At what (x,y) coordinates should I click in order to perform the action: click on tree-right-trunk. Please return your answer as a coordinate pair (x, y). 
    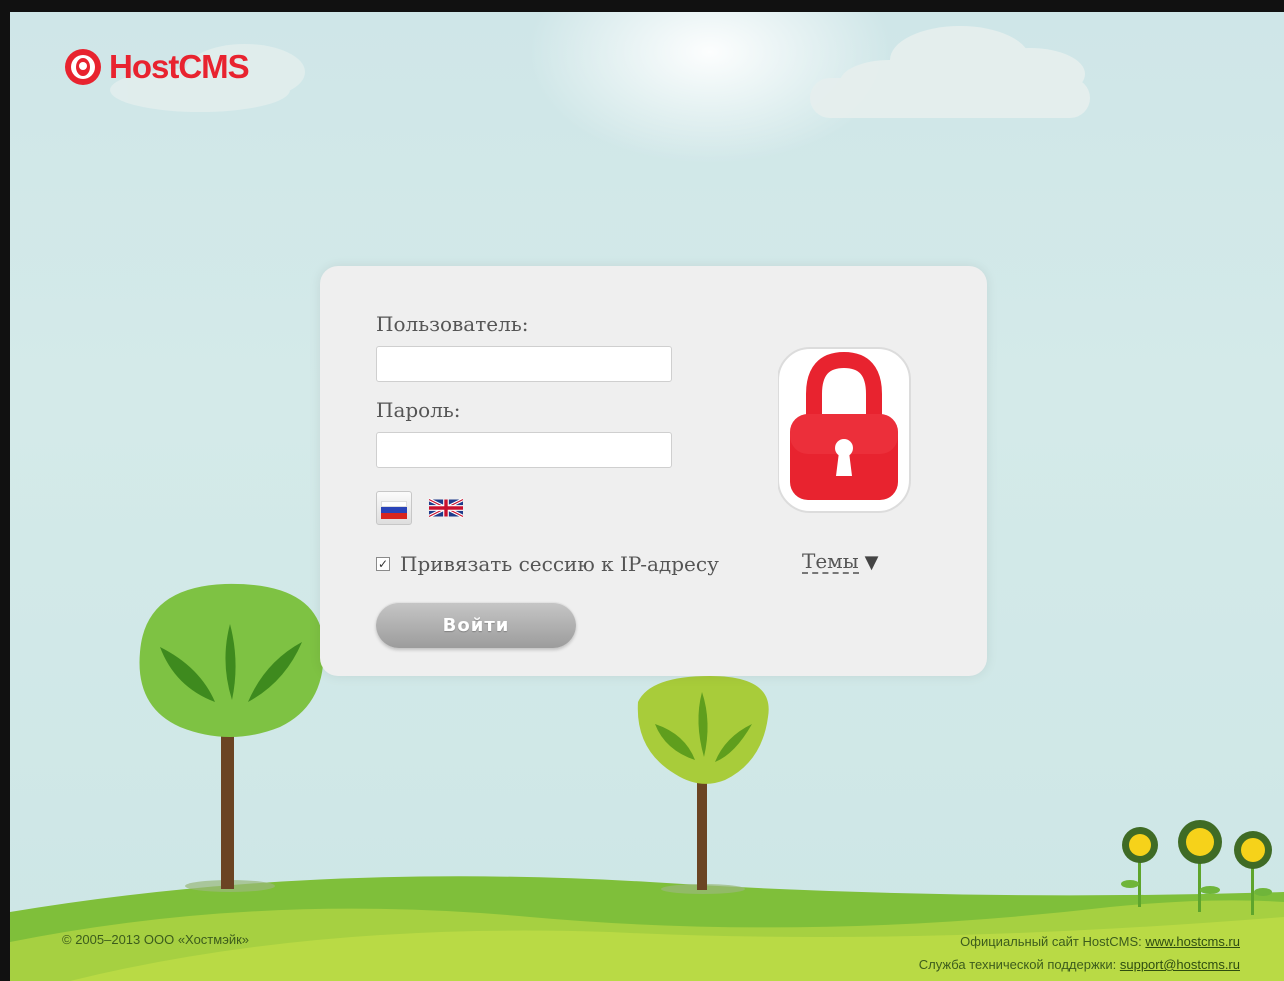
    Looking at the image, I should click on (702, 831).